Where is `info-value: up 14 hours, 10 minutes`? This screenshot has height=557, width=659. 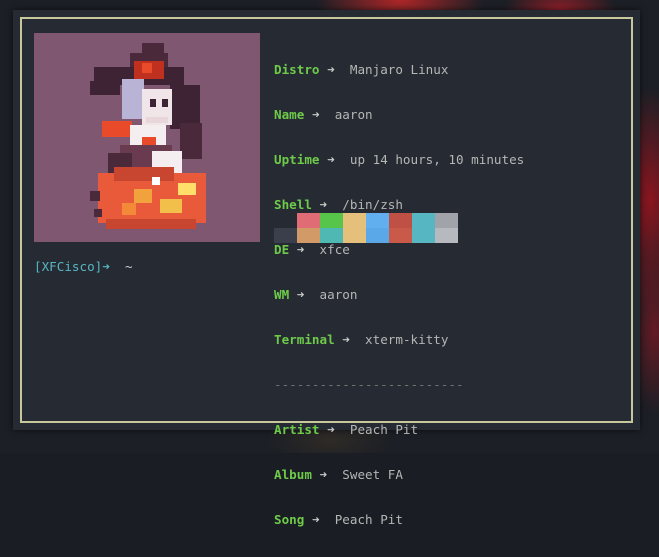
info-value: up 14 hours, 10 minutes is located at coordinates (437, 159).